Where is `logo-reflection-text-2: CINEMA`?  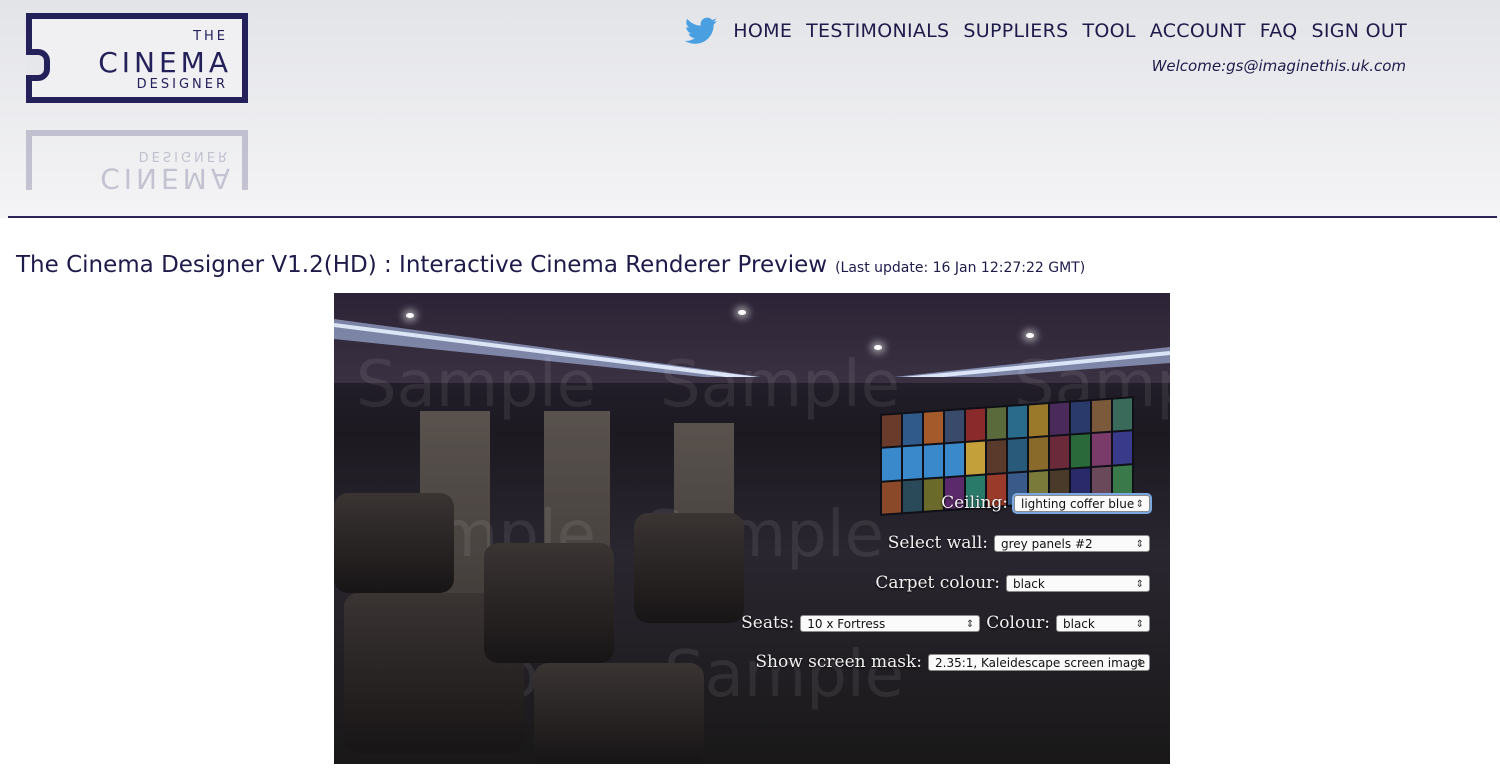
logo-reflection-text-2: CINEMA is located at coordinates (167, 176).